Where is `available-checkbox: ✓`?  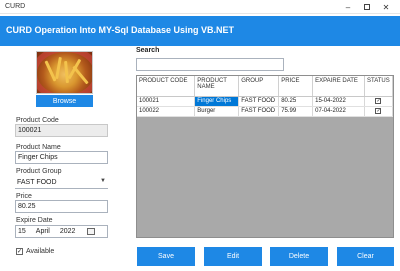
available-checkbox: ✓ is located at coordinates (19, 251).